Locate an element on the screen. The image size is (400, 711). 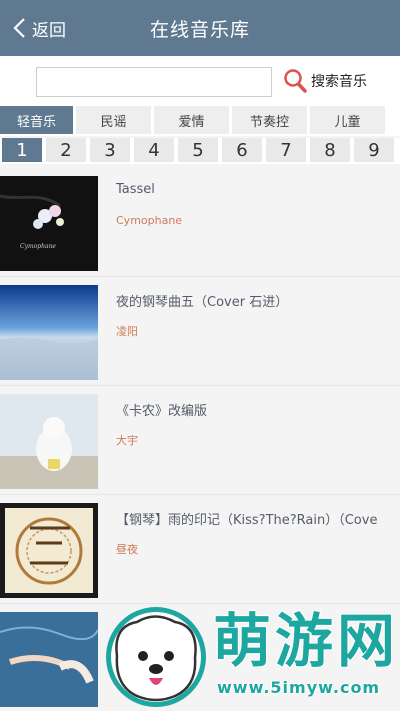
page-button-5: 5 is located at coordinates (198, 150).